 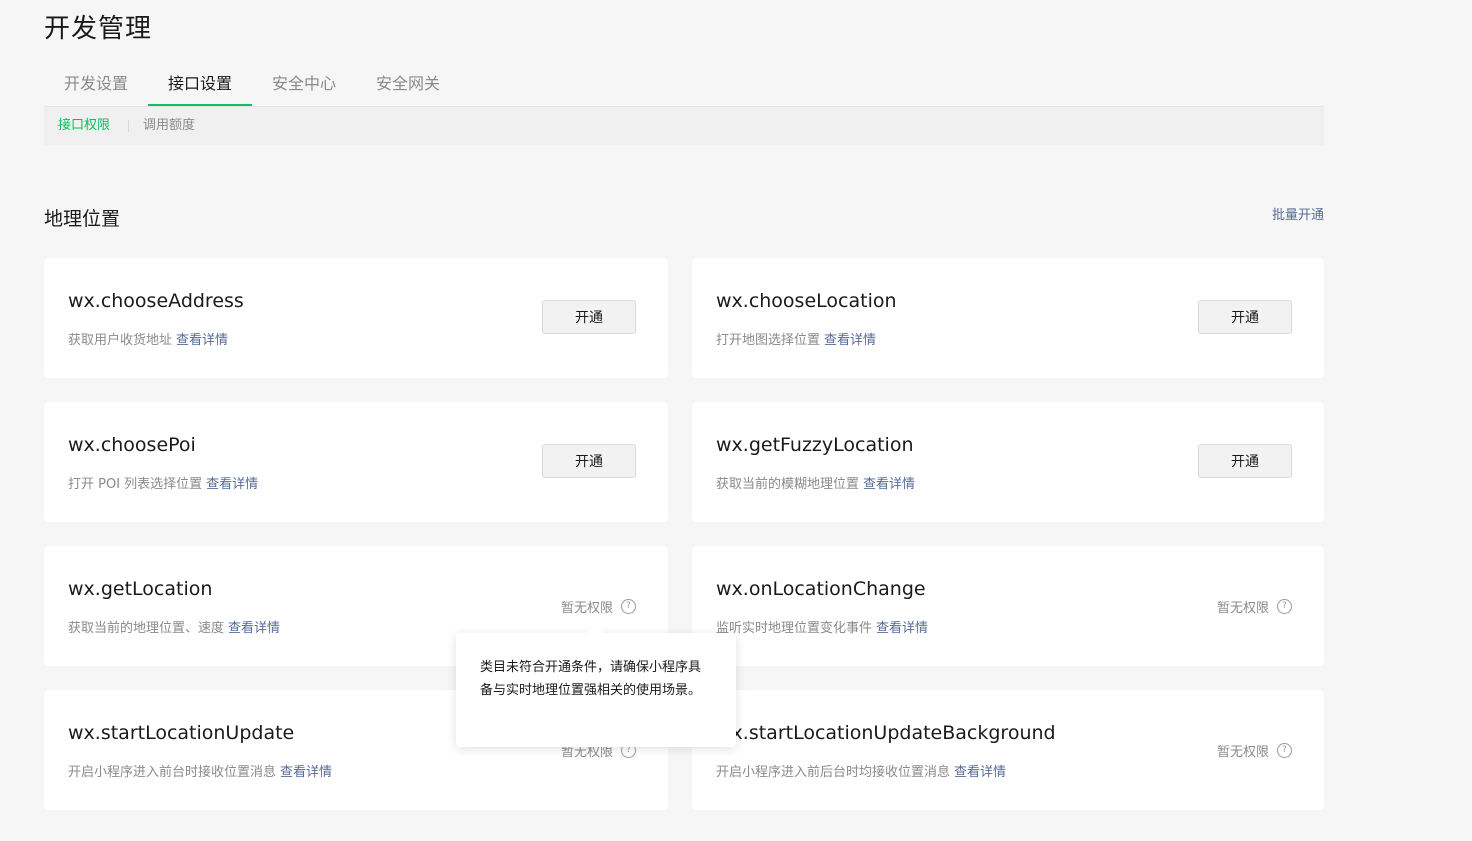 What do you see at coordinates (82, 219) in the screenshot?
I see `section-title: 地理位置` at bounding box center [82, 219].